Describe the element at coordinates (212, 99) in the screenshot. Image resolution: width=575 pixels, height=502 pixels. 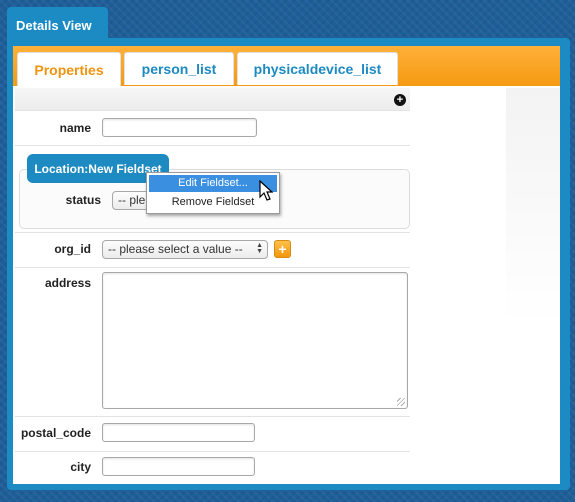
I see `form-toolbar` at that location.